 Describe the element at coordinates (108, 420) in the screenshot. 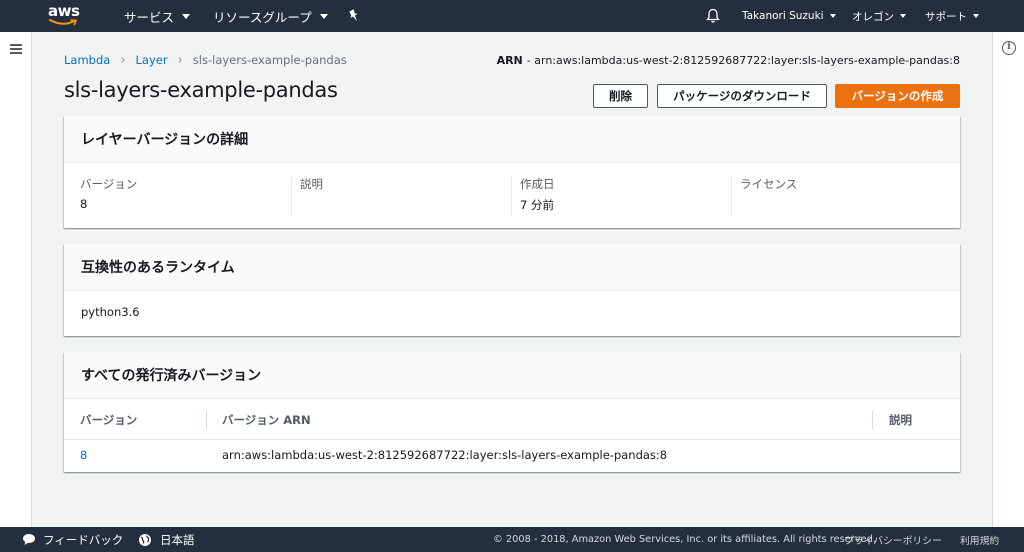

I see `column-header-version: バージョン` at that location.